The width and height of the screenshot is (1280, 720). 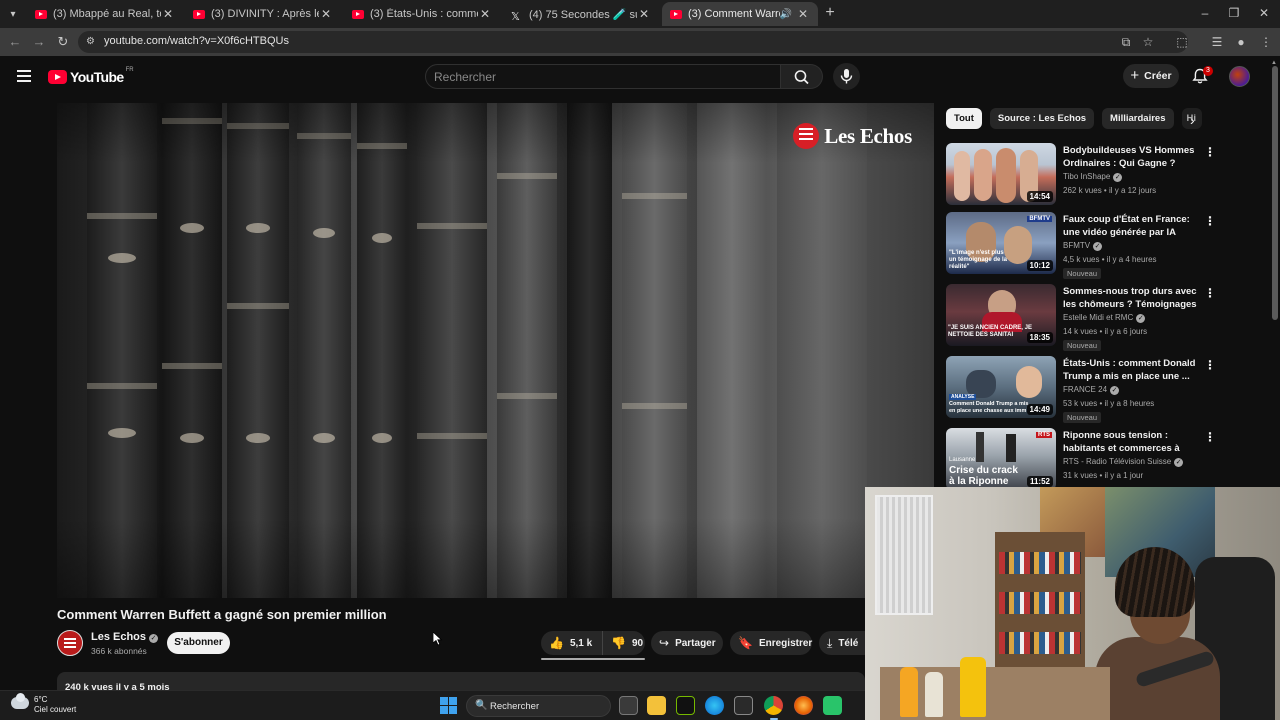 What do you see at coordinates (448, 705) in the screenshot?
I see `windows-start-icon` at bounding box center [448, 705].